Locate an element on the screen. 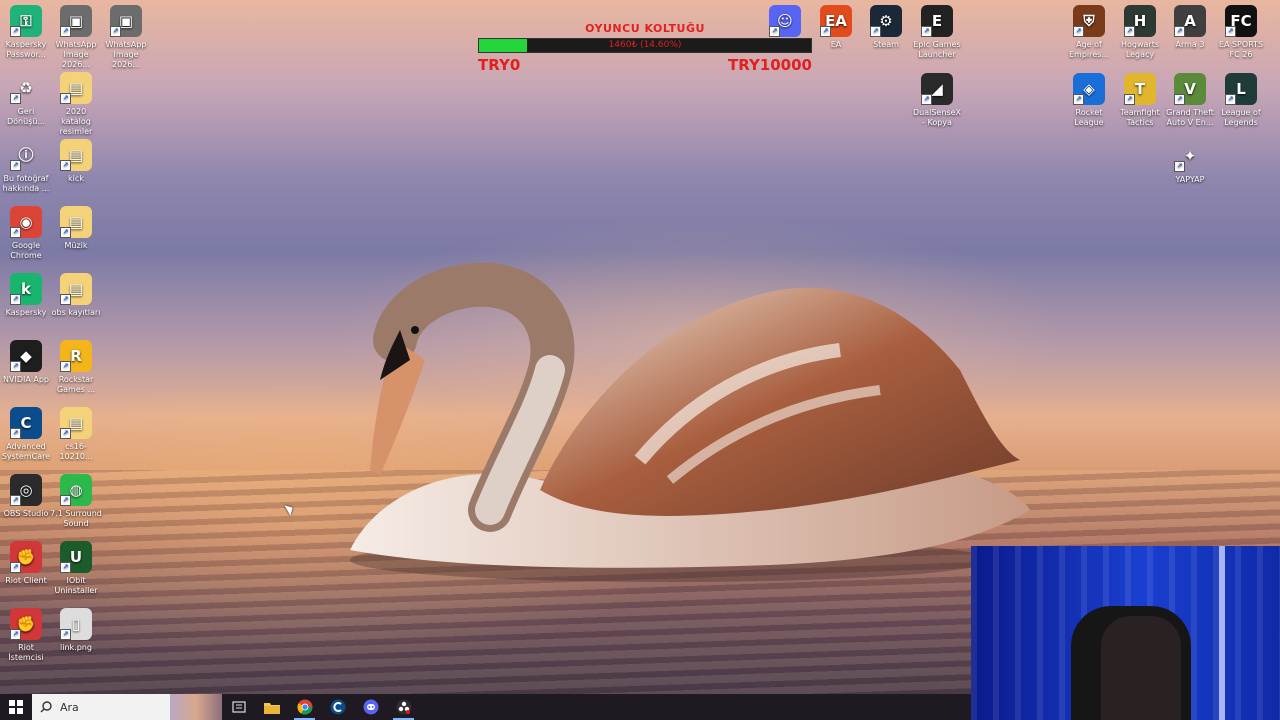 This screenshot has width=1280, height=720. desktop-icon-label: IObit Uninstaller is located at coordinates (76, 585).